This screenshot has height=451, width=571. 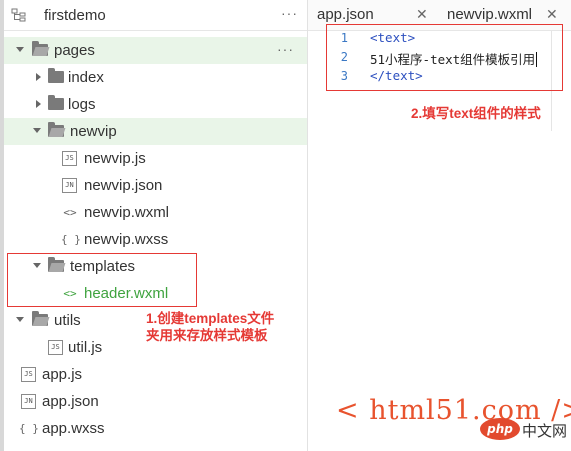 What do you see at coordinates (85, 347) in the screenshot?
I see `tree-label: util.js` at bounding box center [85, 347].